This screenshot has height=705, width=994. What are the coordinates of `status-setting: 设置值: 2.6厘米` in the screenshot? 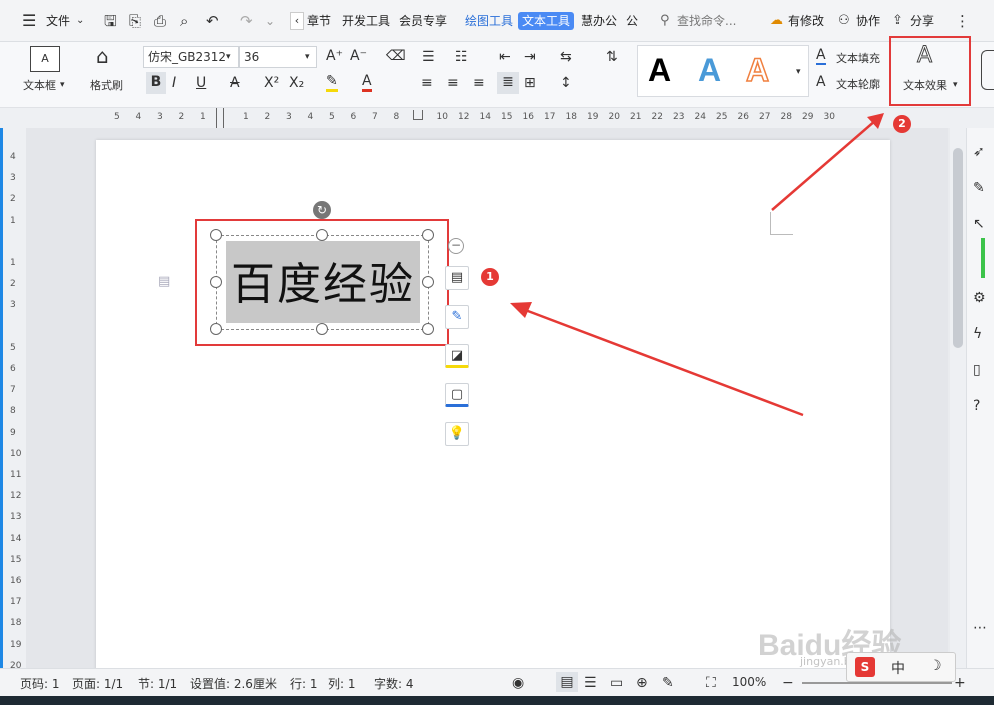 It's located at (233, 684).